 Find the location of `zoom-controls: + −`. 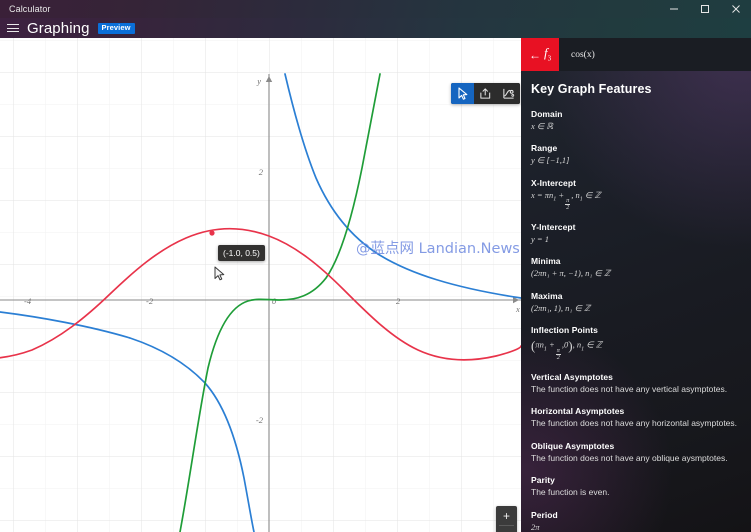

zoom-controls: + − is located at coordinates (506, 519).